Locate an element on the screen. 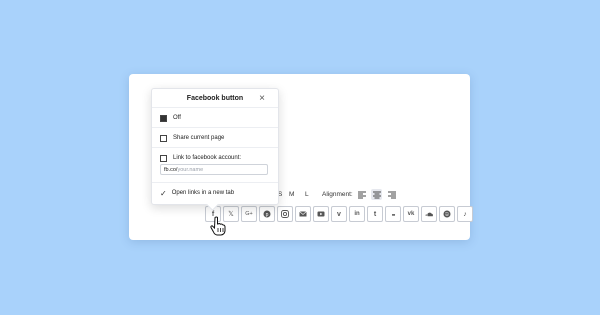  vk-button: vk is located at coordinates (411, 214).